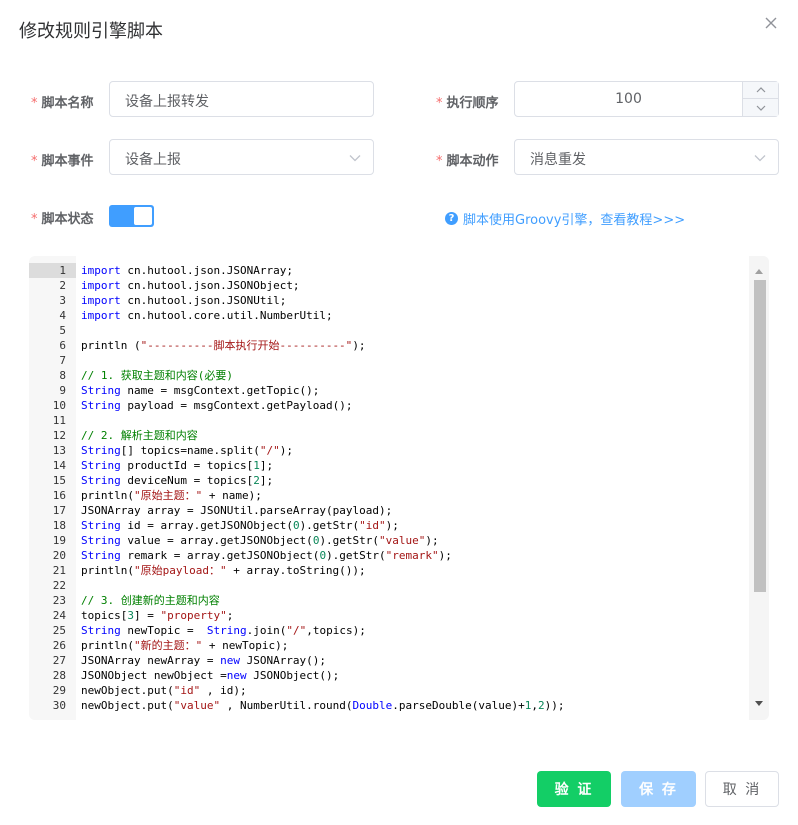  I want to click on script-action-label-text: 脚本动作, so click(472, 161).